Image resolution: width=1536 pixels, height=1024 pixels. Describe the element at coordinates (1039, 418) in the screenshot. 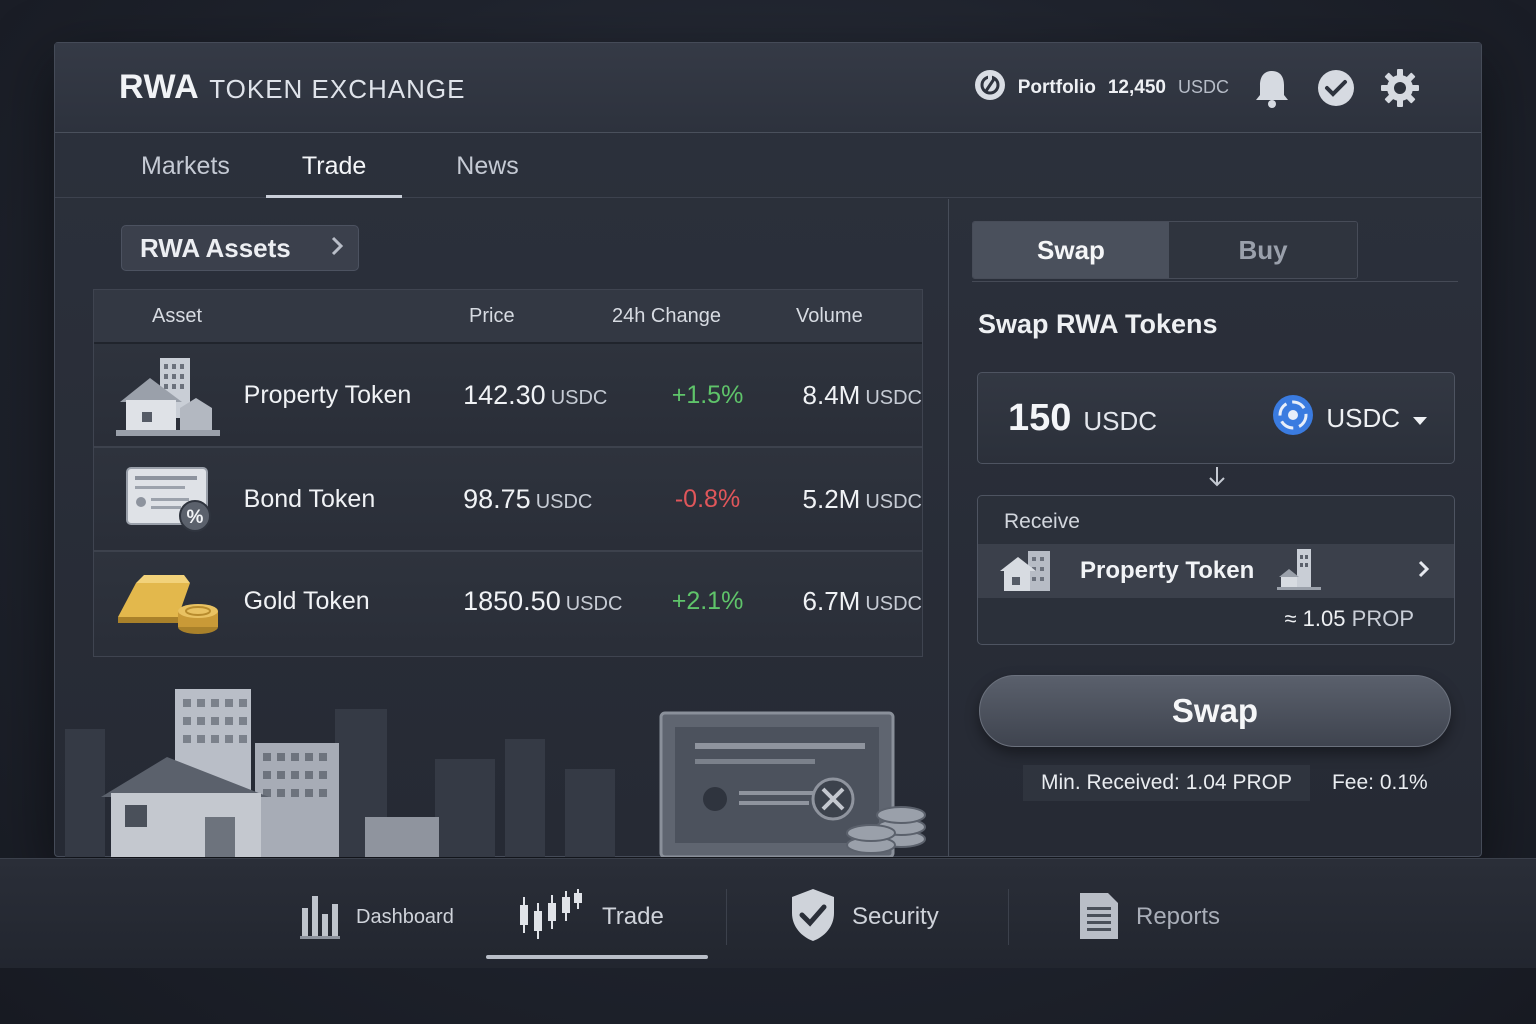

I see `pay-amount-value: 150` at that location.